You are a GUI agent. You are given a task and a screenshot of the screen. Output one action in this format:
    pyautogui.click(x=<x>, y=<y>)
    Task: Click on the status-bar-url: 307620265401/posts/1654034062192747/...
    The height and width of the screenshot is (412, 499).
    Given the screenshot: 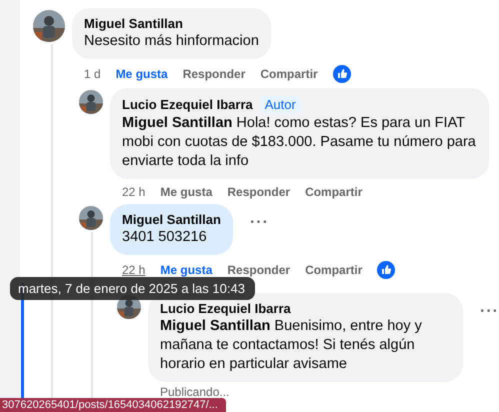 What is the action you would take?
    pyautogui.click(x=113, y=405)
    